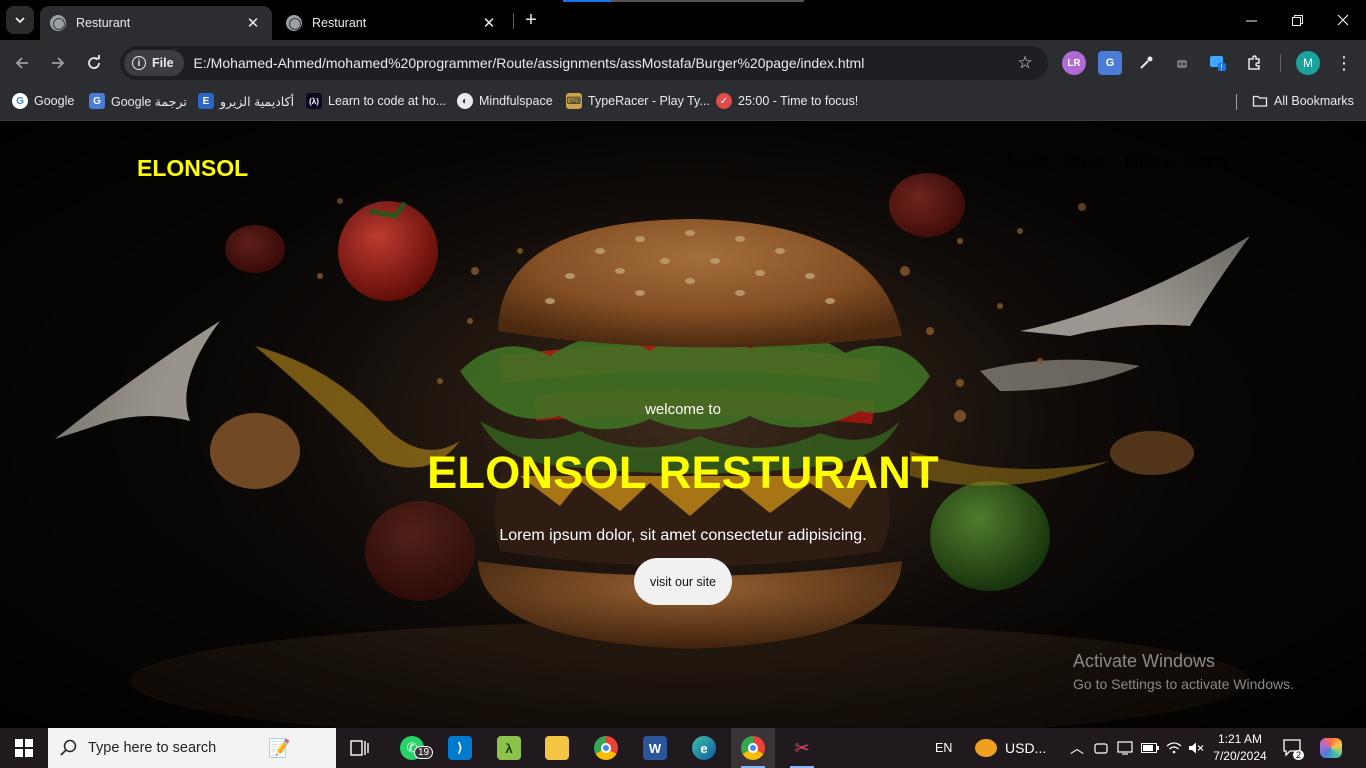 The width and height of the screenshot is (1366, 768). Describe the element at coordinates (465, 101) in the screenshot. I see `mindfulspace-icon: ◐` at that location.